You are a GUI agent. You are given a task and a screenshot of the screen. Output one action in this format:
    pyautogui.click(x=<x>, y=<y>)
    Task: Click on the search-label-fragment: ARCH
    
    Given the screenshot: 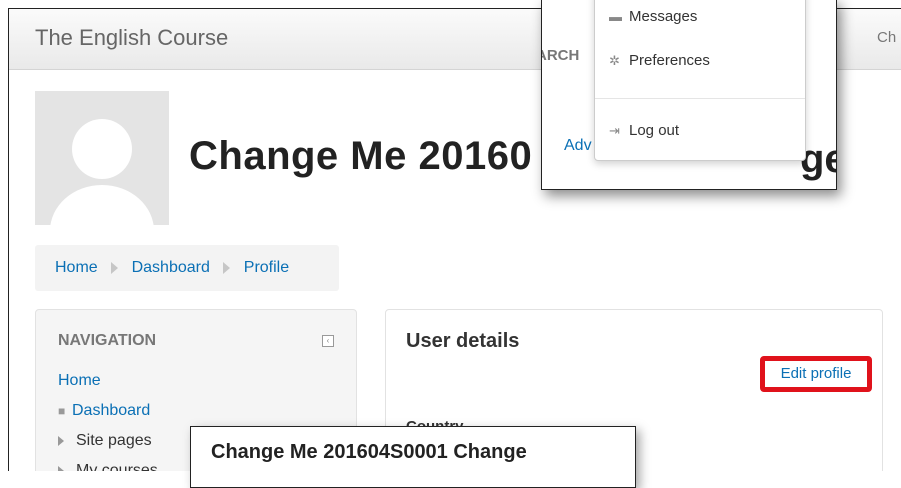 What is the action you would take?
    pyautogui.click(x=561, y=55)
    